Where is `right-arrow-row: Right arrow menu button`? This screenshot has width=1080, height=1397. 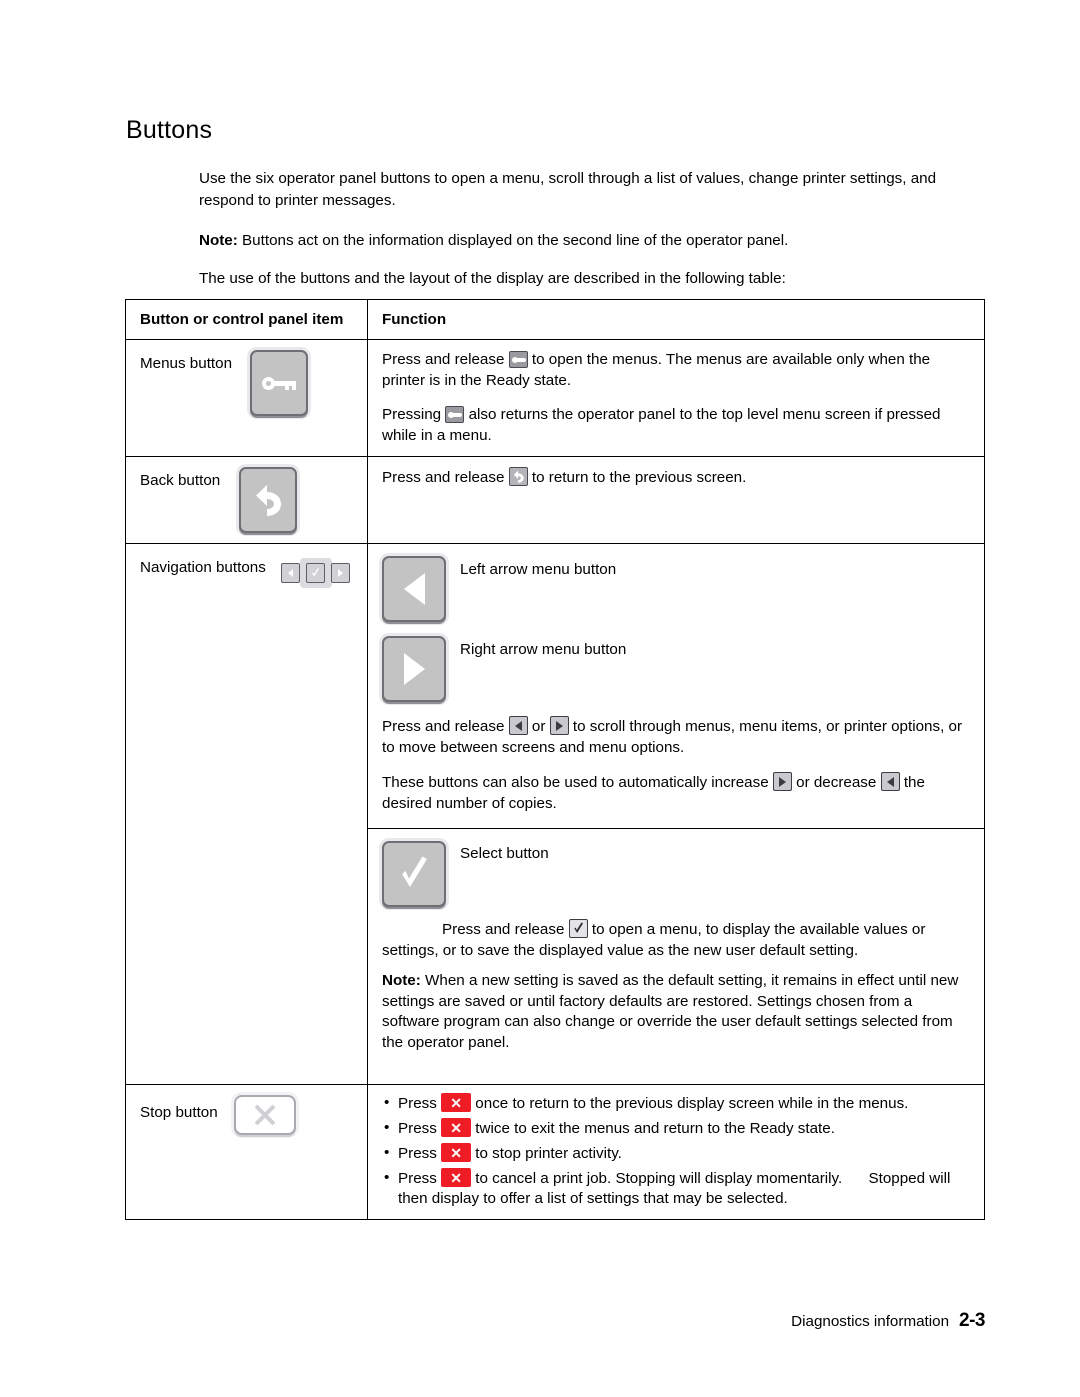
right-arrow-row: Right arrow menu button is located at coordinates (676, 669).